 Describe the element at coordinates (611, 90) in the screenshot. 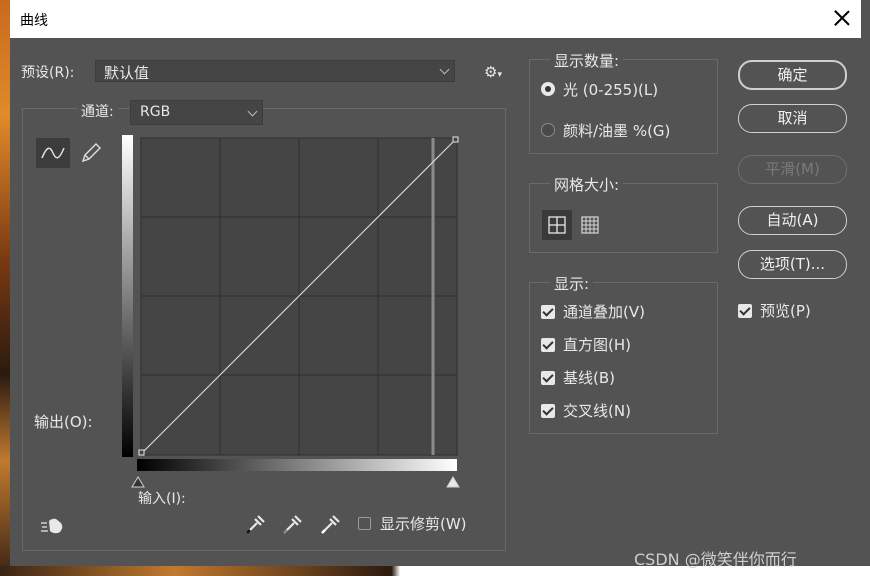

I see `light-option-label: 光 (0-255)(L)` at that location.